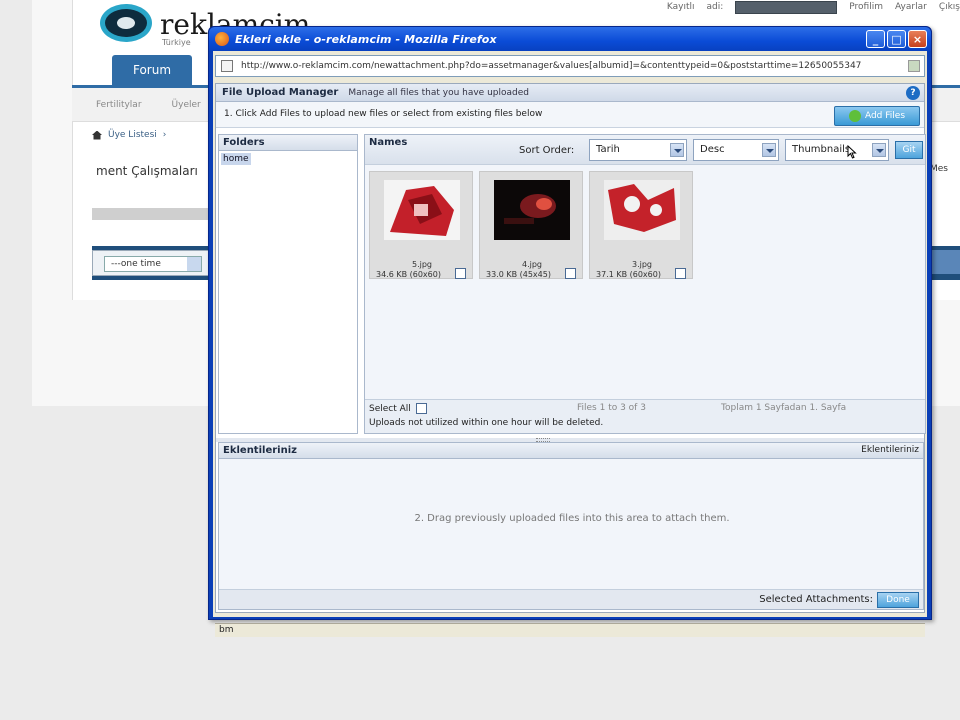  What do you see at coordinates (97, 135) in the screenshot?
I see `home-icon` at bounding box center [97, 135].